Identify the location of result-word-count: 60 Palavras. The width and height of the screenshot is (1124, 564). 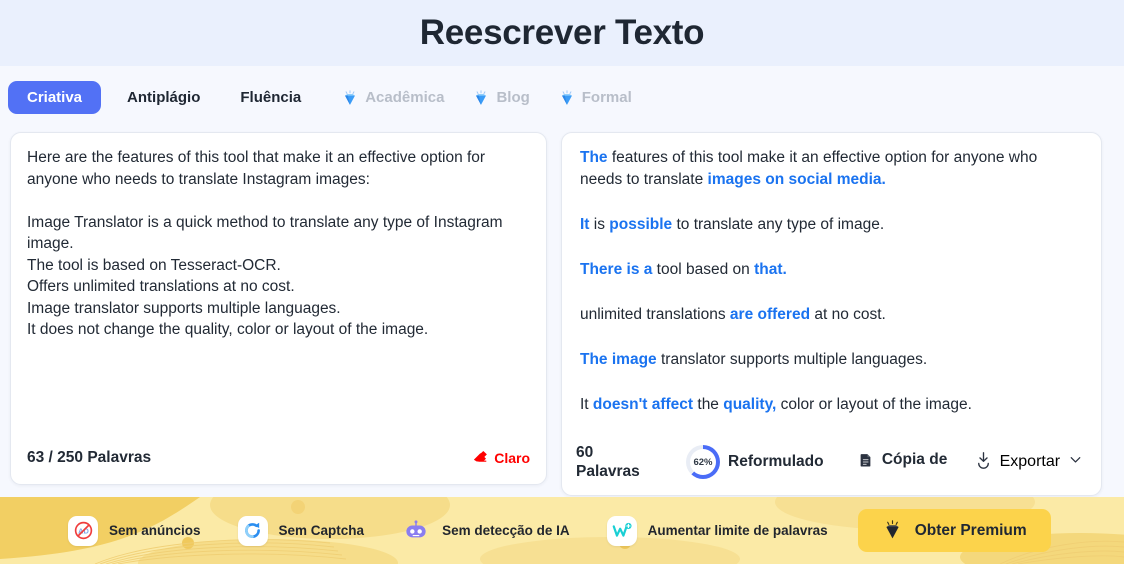
(631, 462).